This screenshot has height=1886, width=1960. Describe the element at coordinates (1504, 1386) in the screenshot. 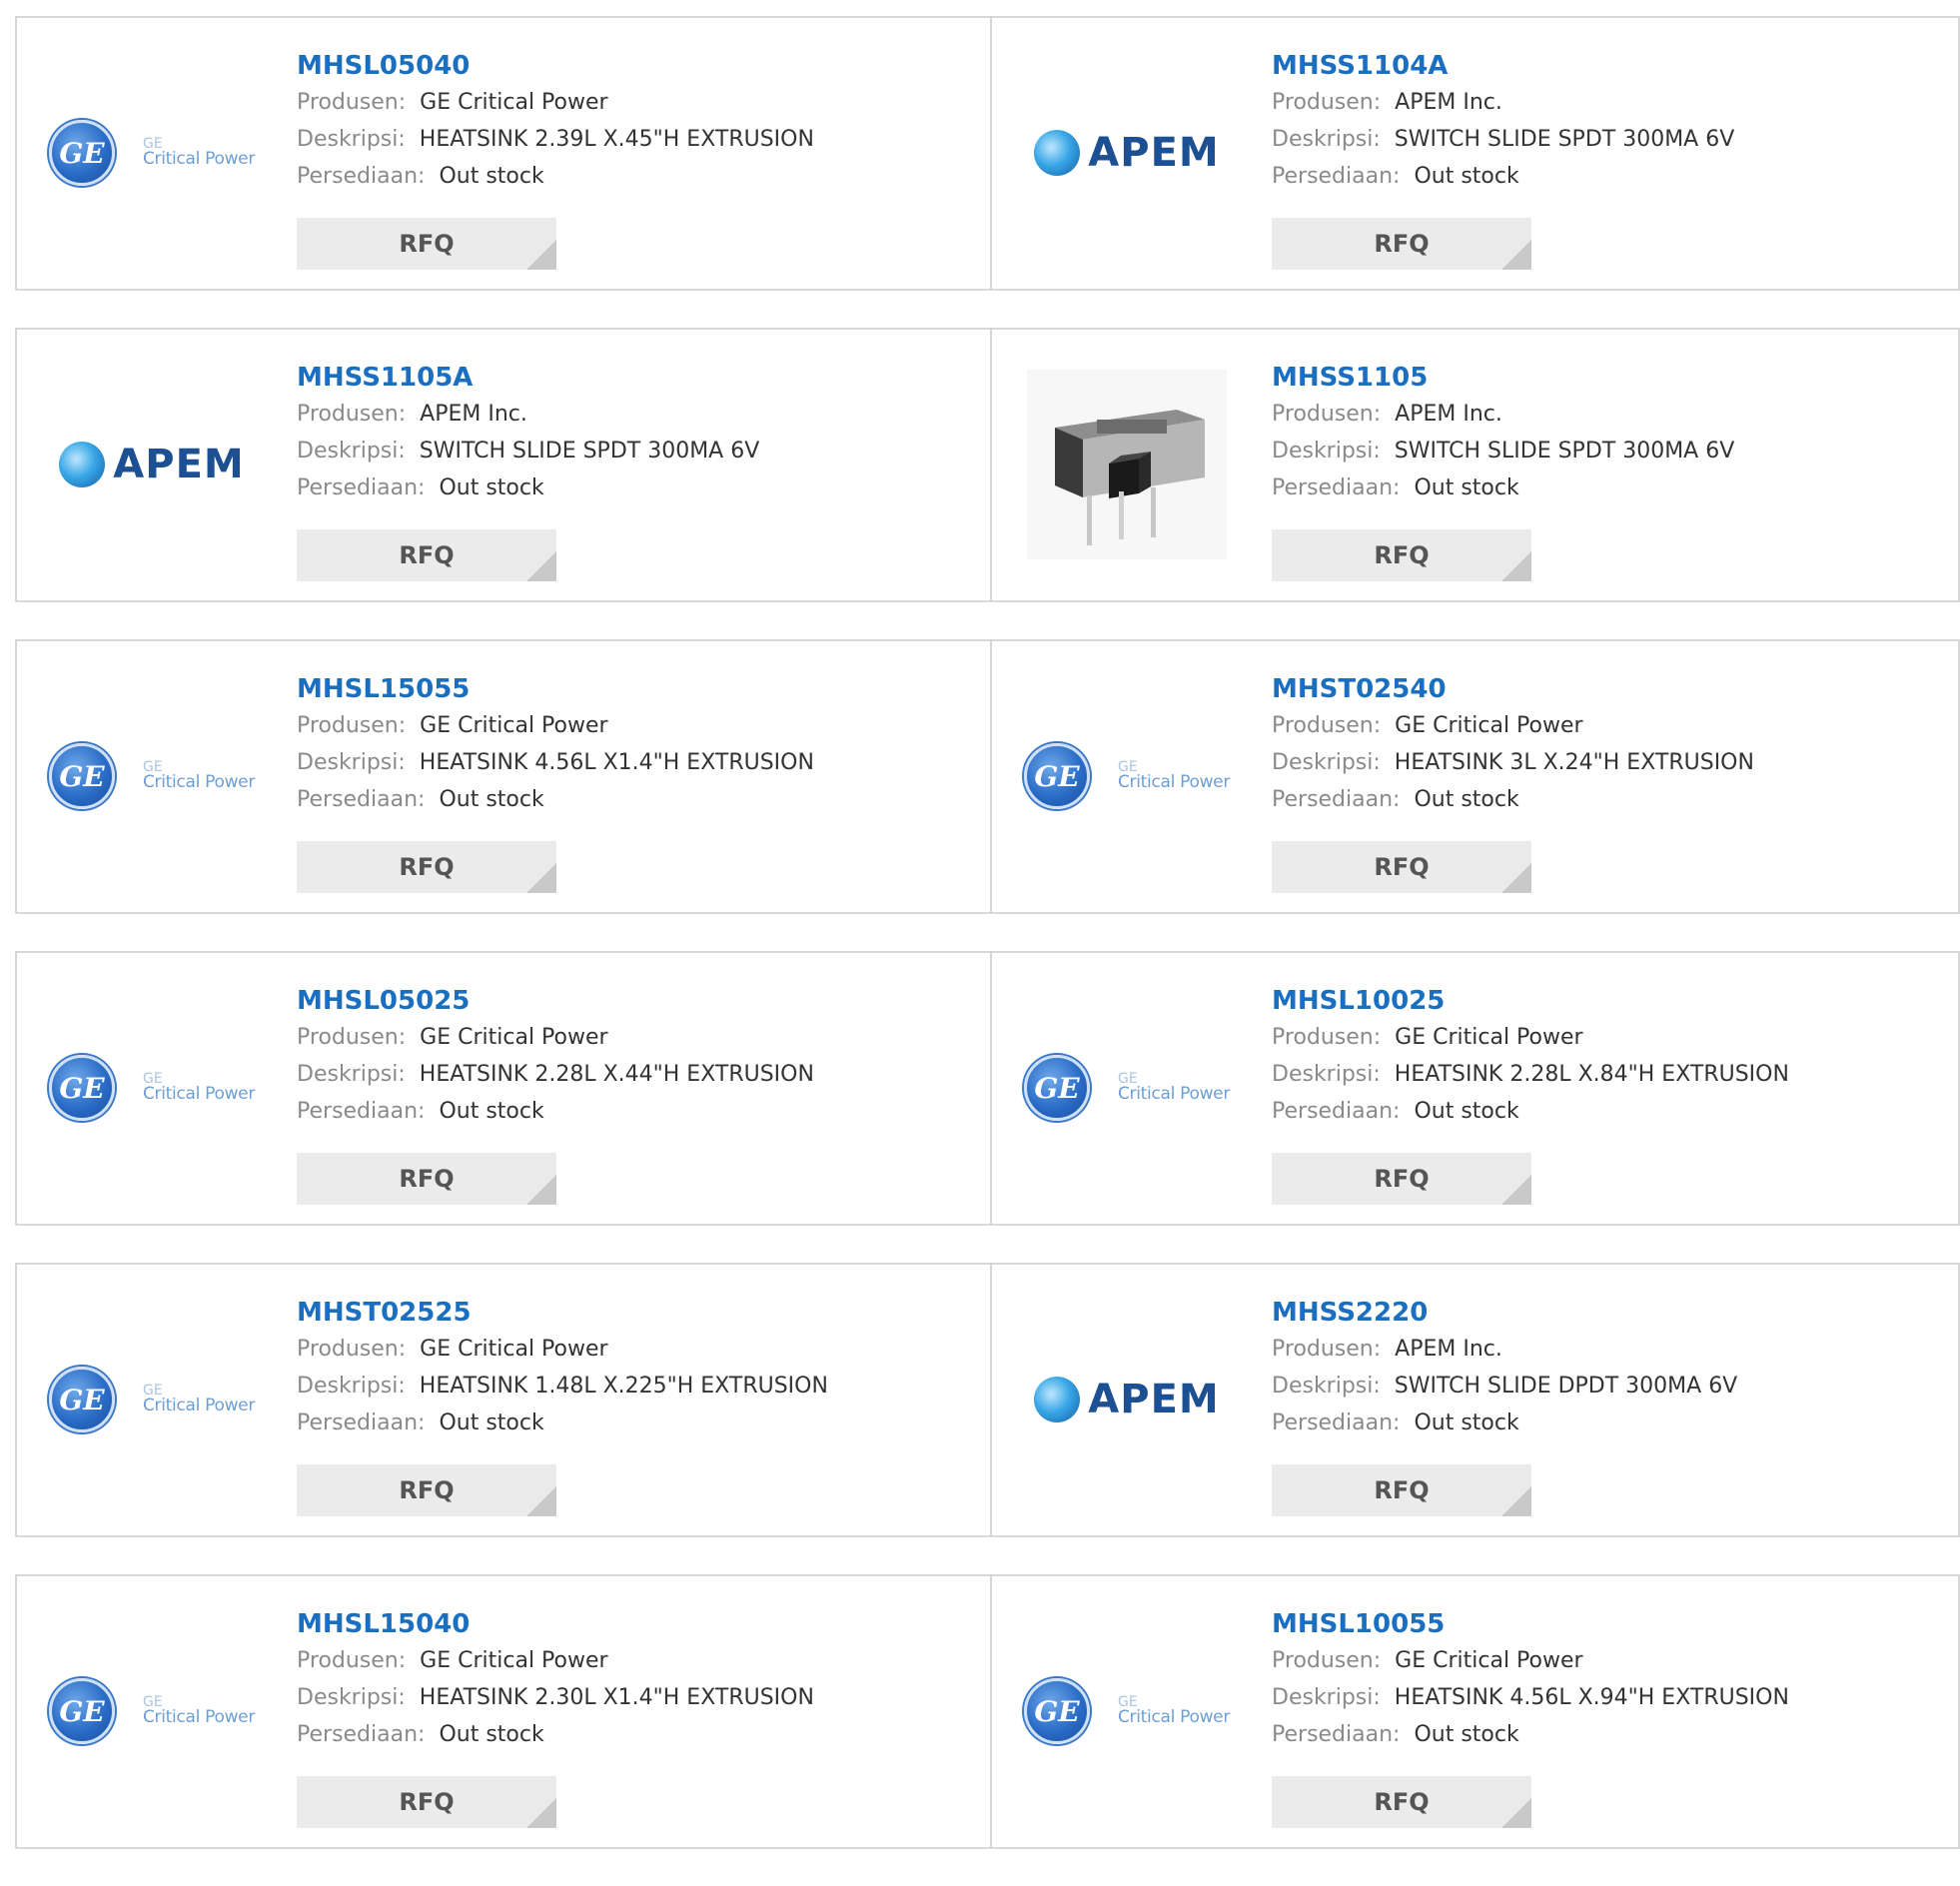

I see `description-field: Deskripsi: SWITCH SLIDE DPDT 300MA 6V` at that location.